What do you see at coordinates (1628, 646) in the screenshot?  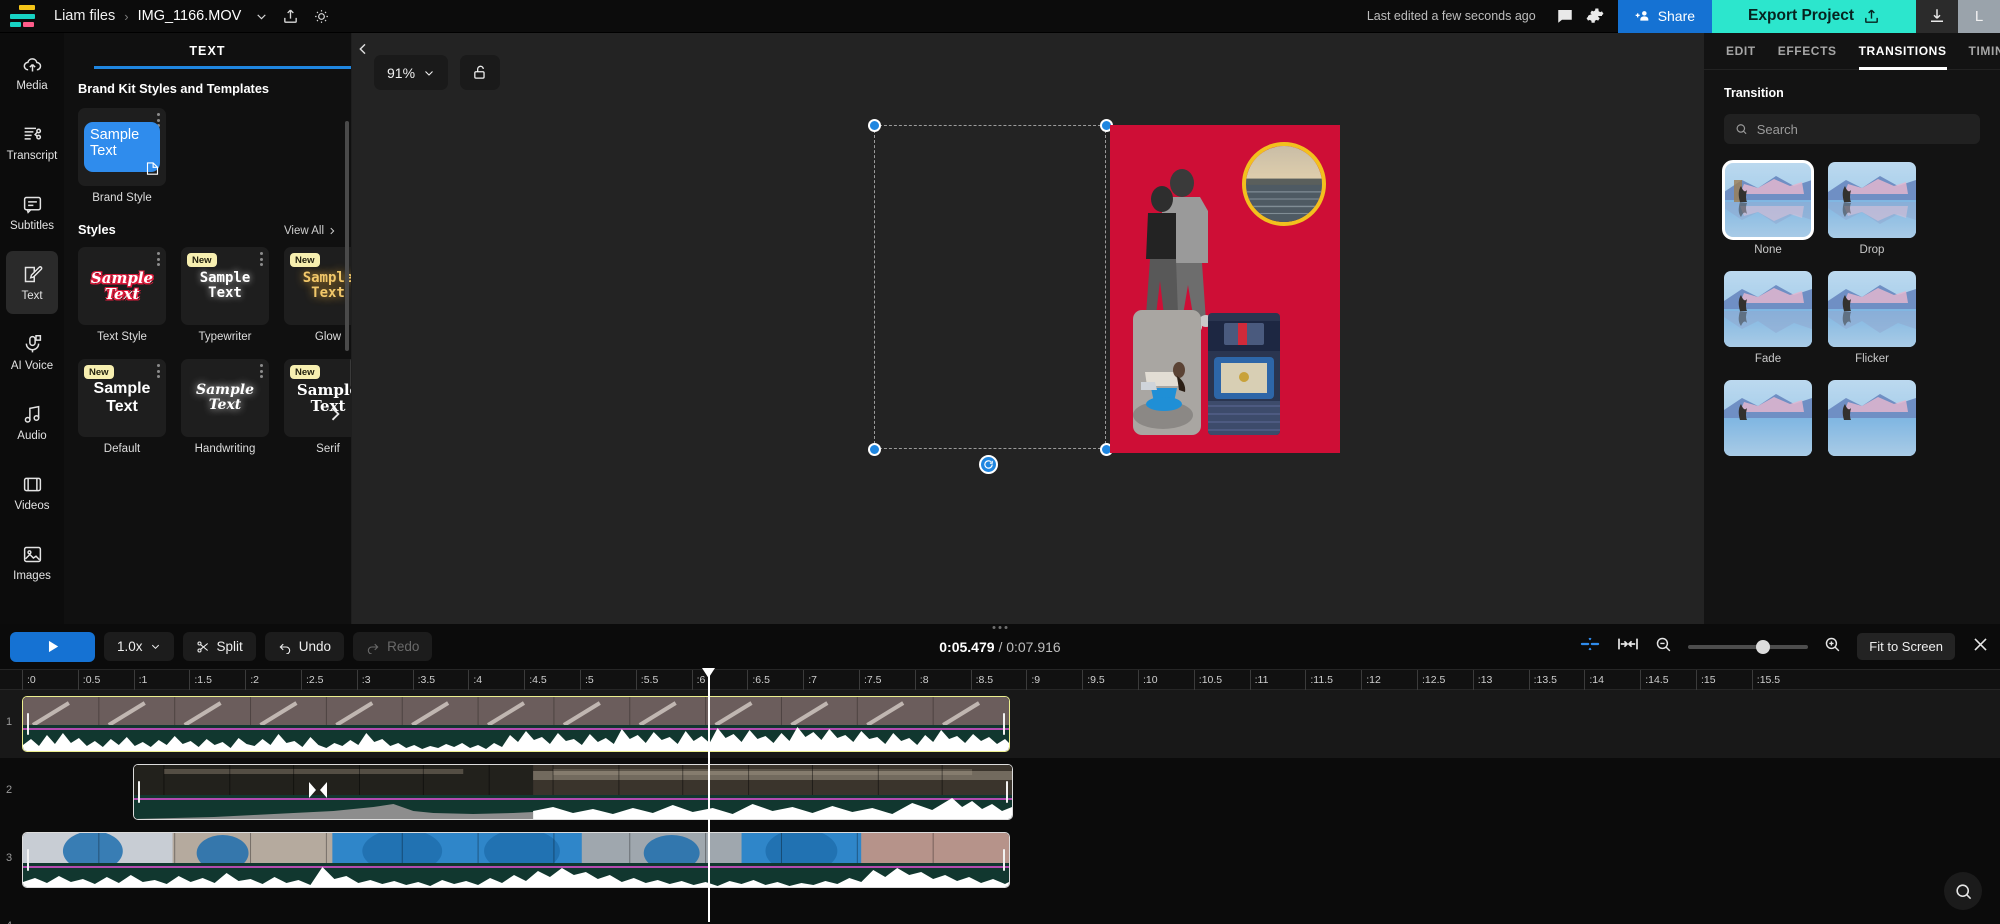 I see `fit-selection-icon` at bounding box center [1628, 646].